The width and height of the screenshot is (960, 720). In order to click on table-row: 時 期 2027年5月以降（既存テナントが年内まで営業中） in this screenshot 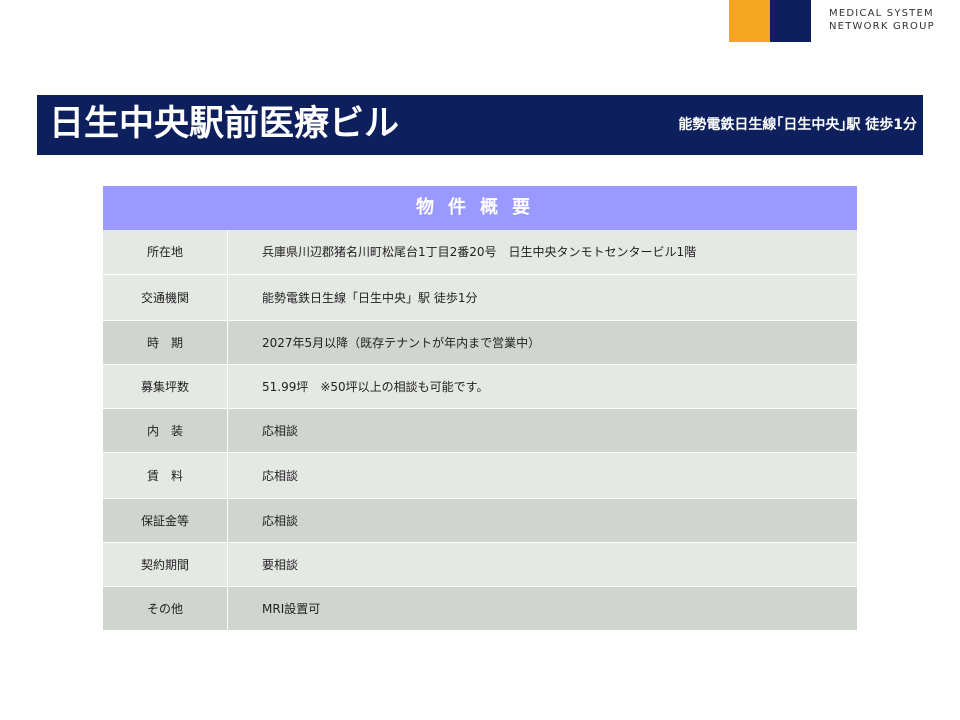, I will do `click(480, 342)`.